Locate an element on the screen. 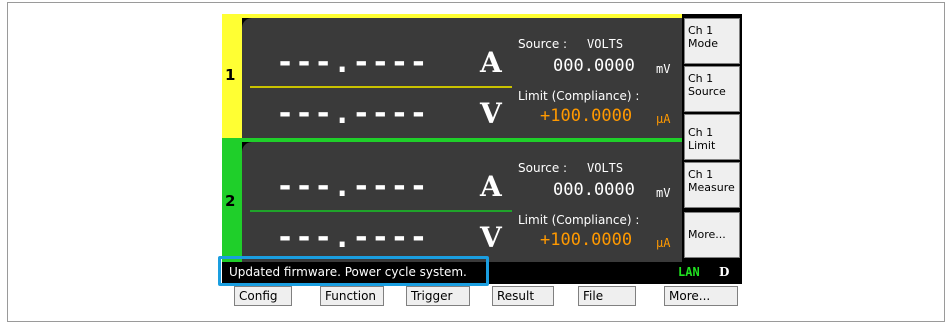 This screenshot has width=952, height=325. channel-1-current-reading: ---.---- is located at coordinates (352, 62).